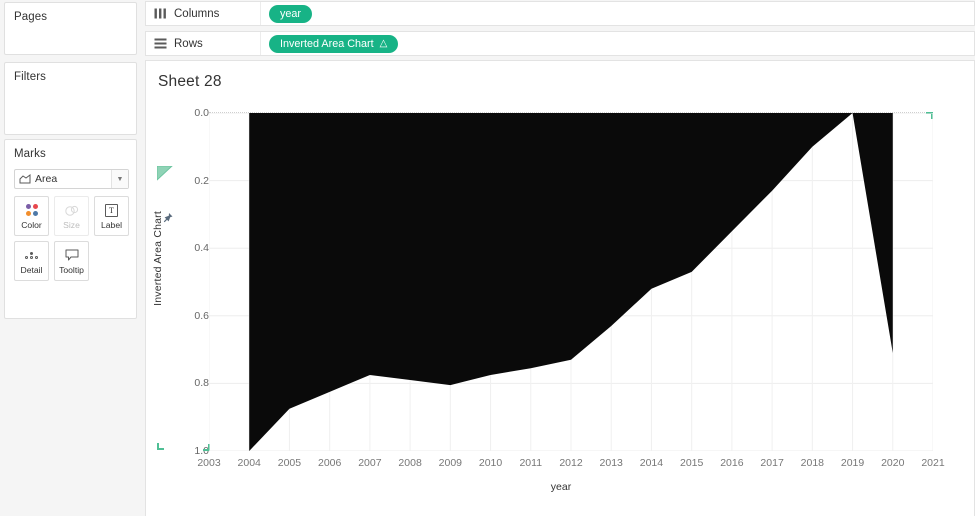  I want to click on columns-icon, so click(160, 13).